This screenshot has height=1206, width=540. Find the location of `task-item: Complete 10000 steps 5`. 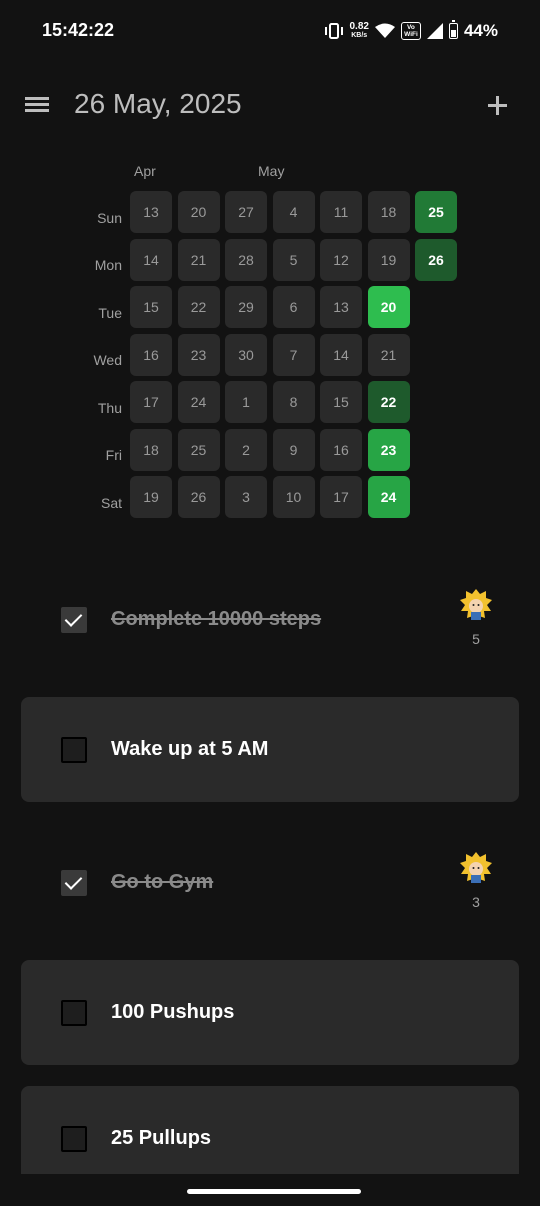

task-item: Complete 10000 steps 5 is located at coordinates (270, 620).